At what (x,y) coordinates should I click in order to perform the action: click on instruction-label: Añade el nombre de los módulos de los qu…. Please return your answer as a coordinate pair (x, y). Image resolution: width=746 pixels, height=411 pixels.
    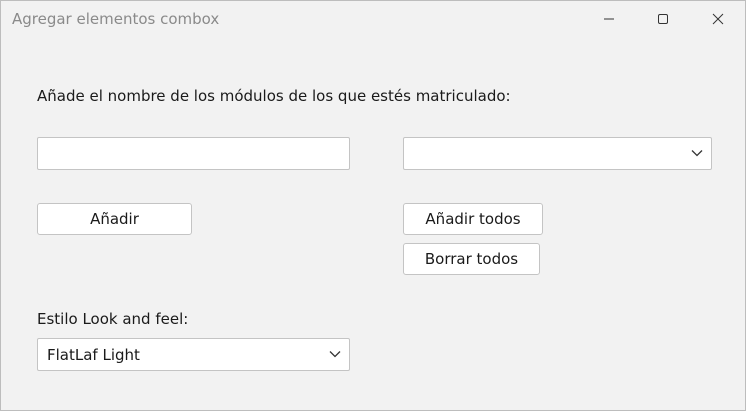
    Looking at the image, I should click on (274, 96).